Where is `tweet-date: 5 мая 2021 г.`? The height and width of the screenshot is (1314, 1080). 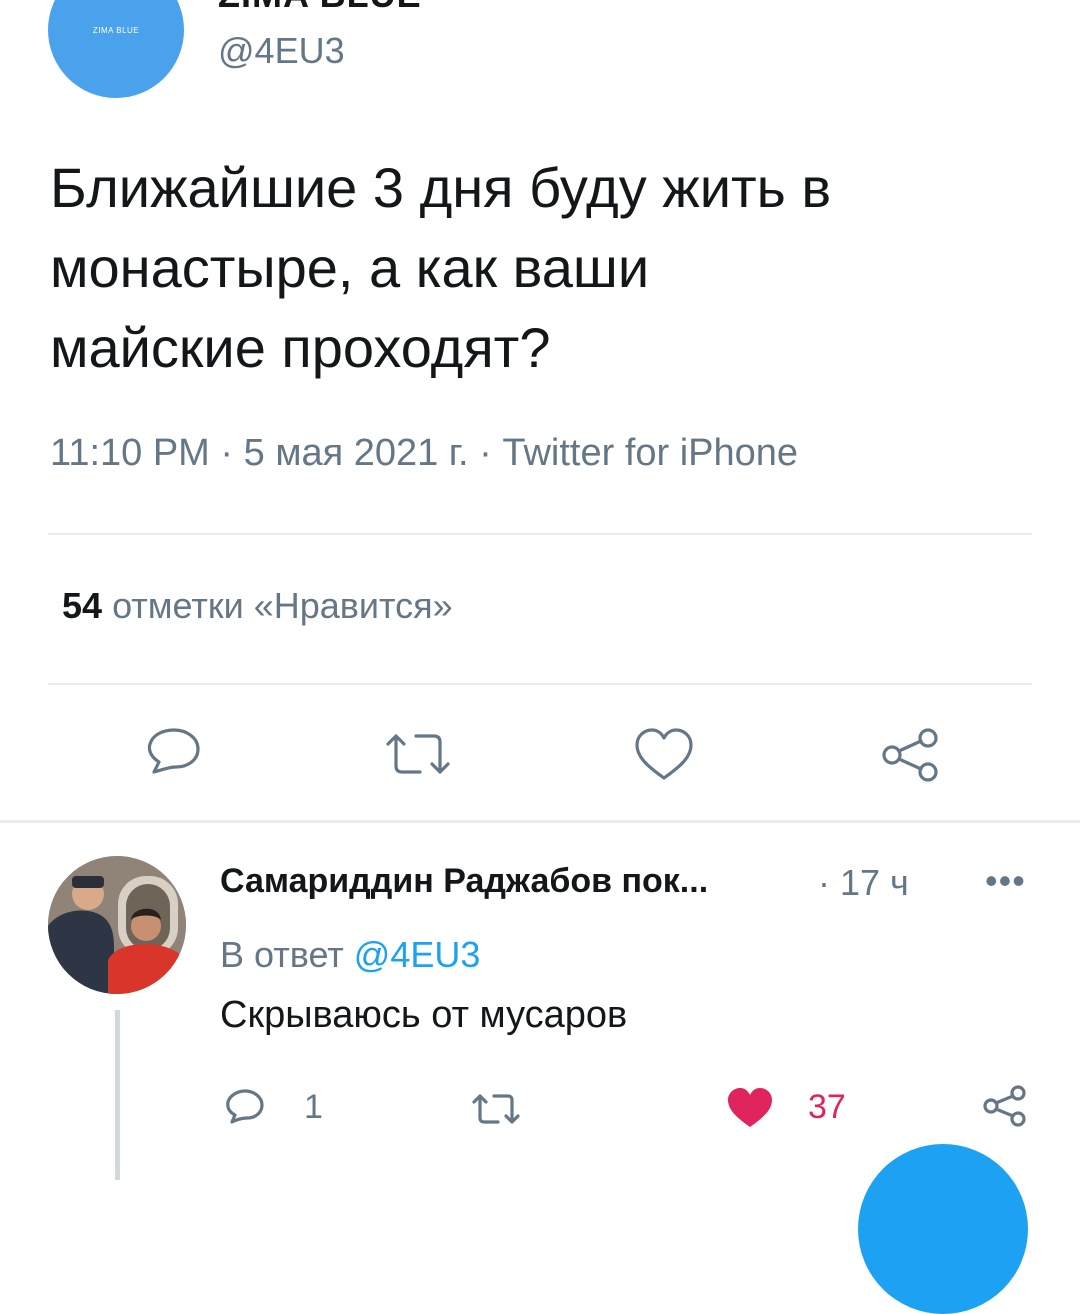
tweet-date: 5 мая 2021 г. is located at coordinates (356, 453).